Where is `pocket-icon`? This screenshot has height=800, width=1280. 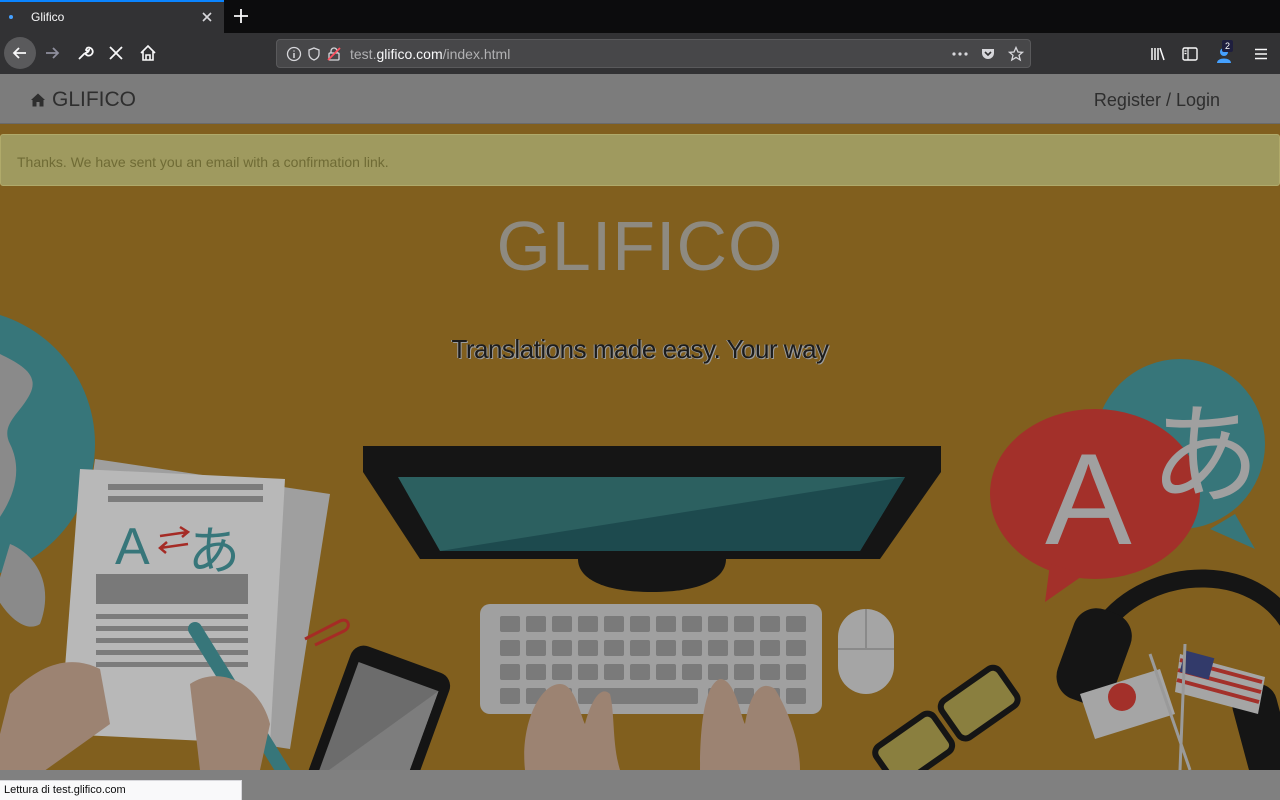
pocket-icon is located at coordinates (988, 54).